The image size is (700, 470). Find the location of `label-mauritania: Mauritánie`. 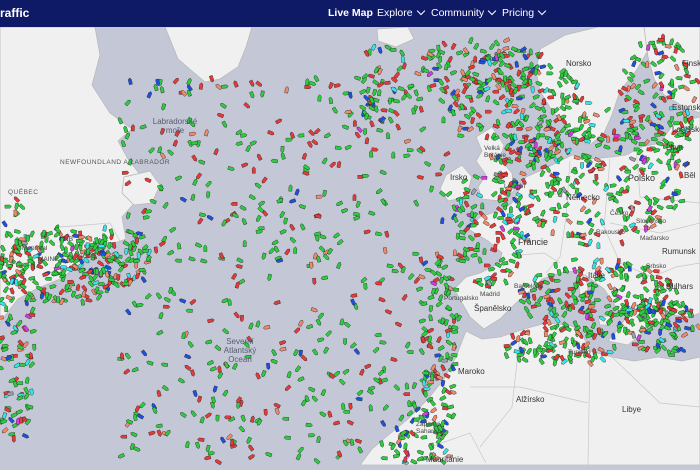

label-mauritania: Mauritánie is located at coordinates (445, 459).